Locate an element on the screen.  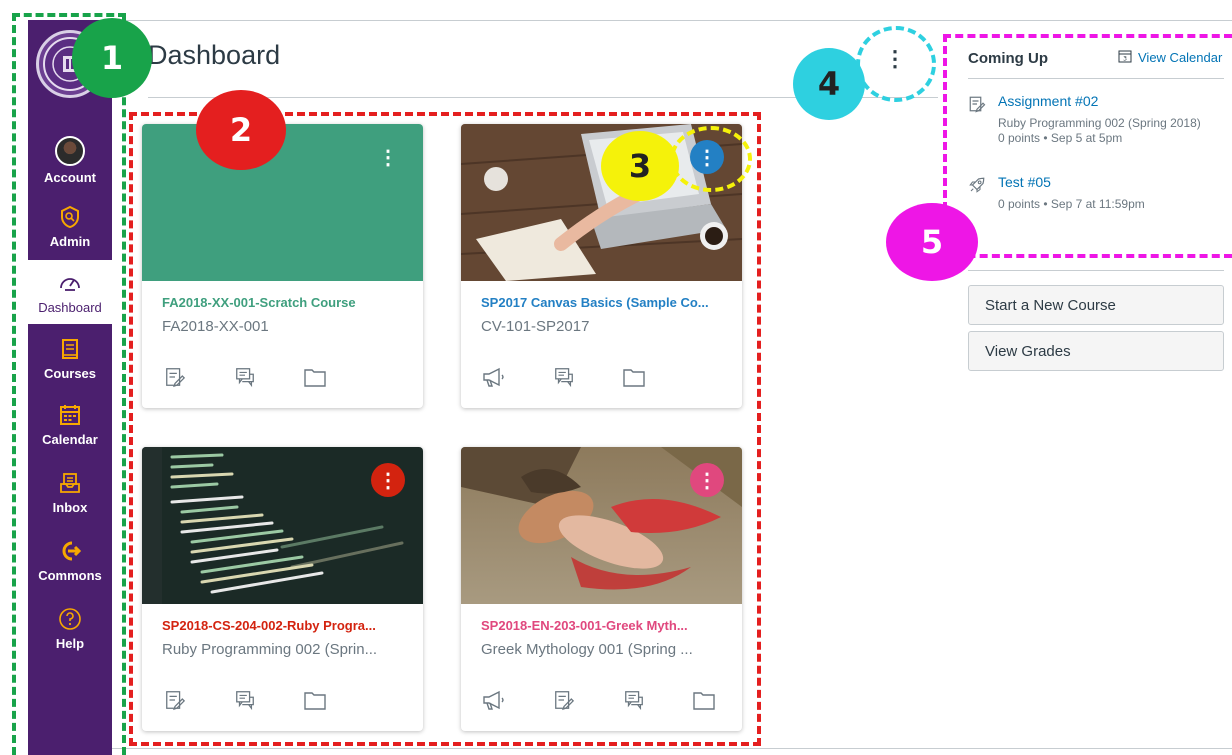
page-title: Dashboard is located at coordinates (214, 55).